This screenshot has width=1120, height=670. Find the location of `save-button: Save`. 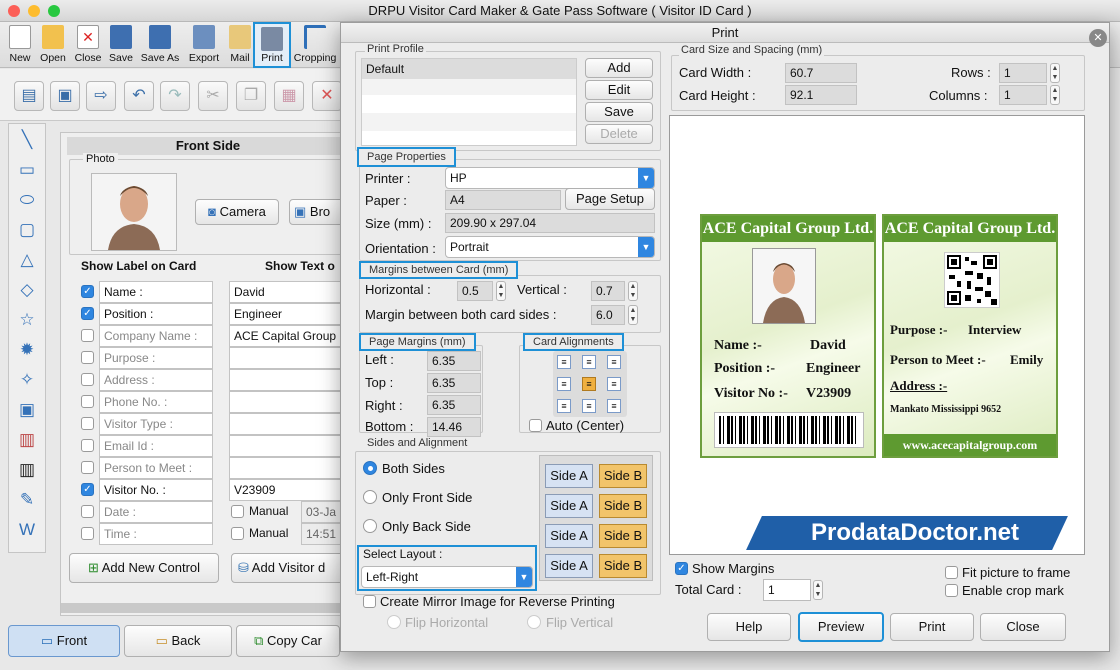

save-button: Save is located at coordinates (121, 45).